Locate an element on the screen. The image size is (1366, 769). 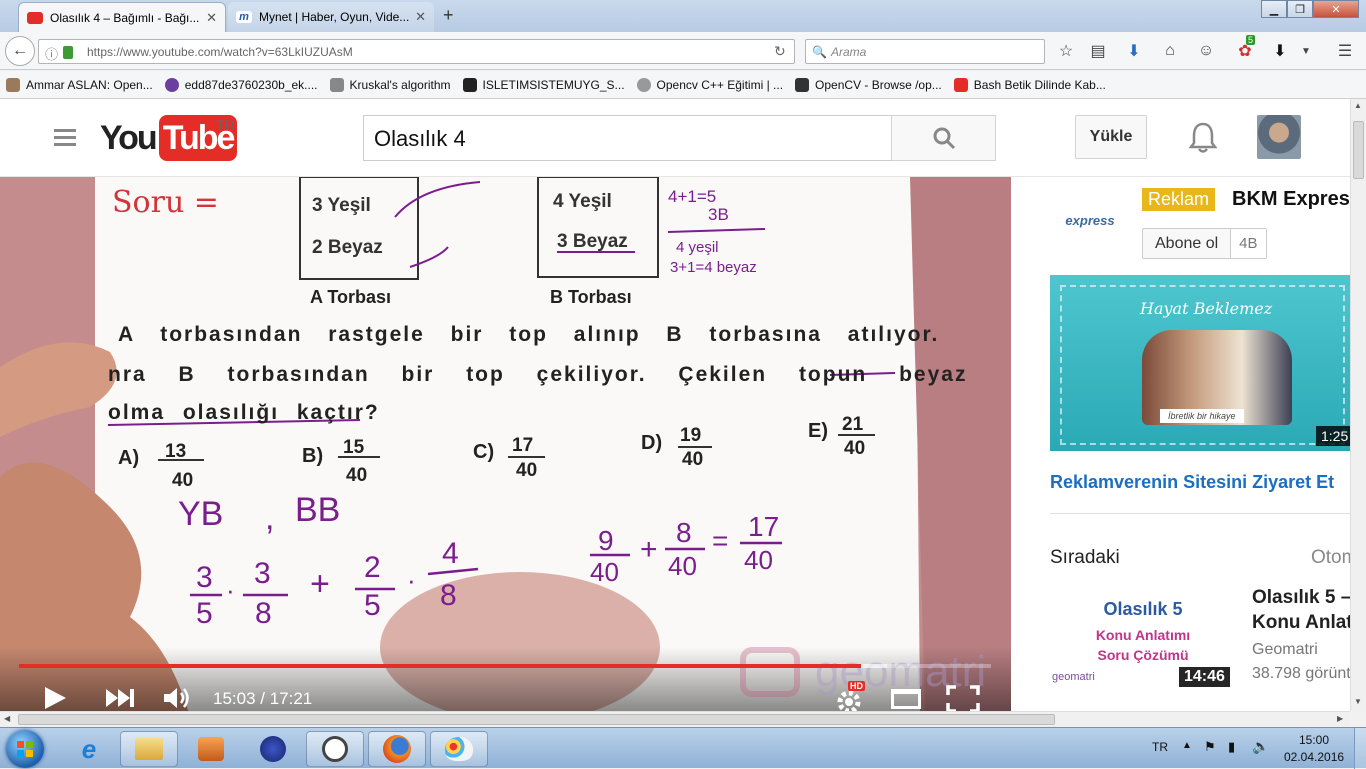
speaker-icon: 🔈 is located at coordinates (1260, 746).